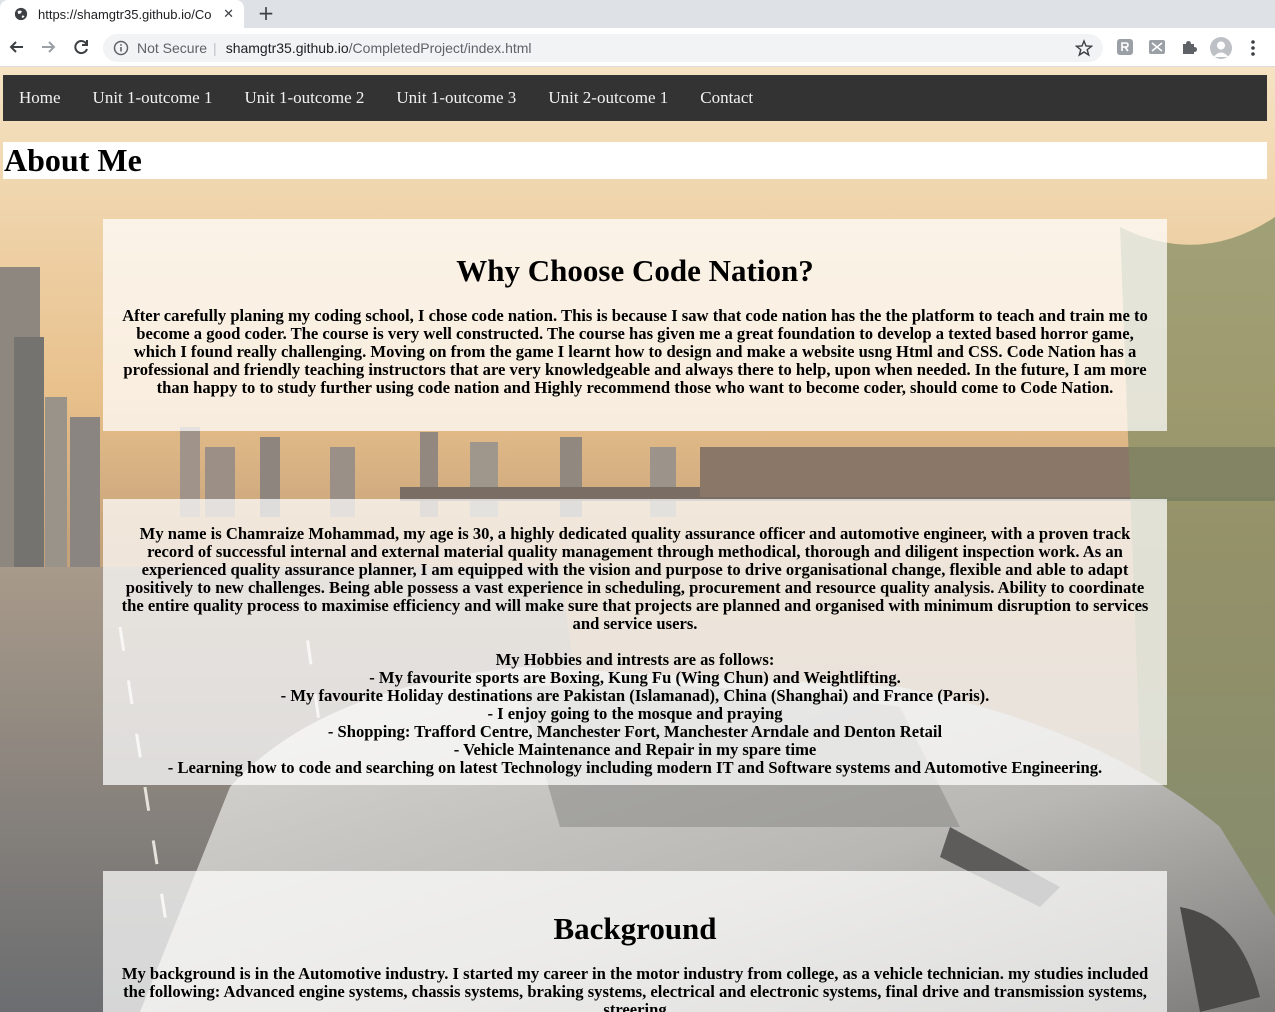 This screenshot has width=1275, height=1012. What do you see at coordinates (635, 270) in the screenshot?
I see `why-heading: Why Choose Code Nation?` at bounding box center [635, 270].